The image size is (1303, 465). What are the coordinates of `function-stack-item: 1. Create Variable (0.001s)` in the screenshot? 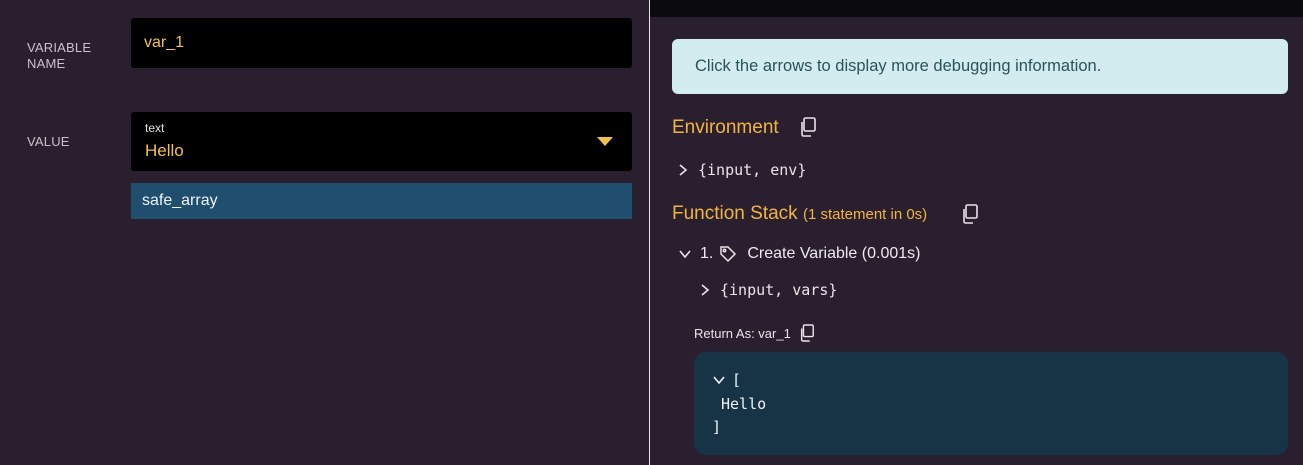 It's located at (799, 254).